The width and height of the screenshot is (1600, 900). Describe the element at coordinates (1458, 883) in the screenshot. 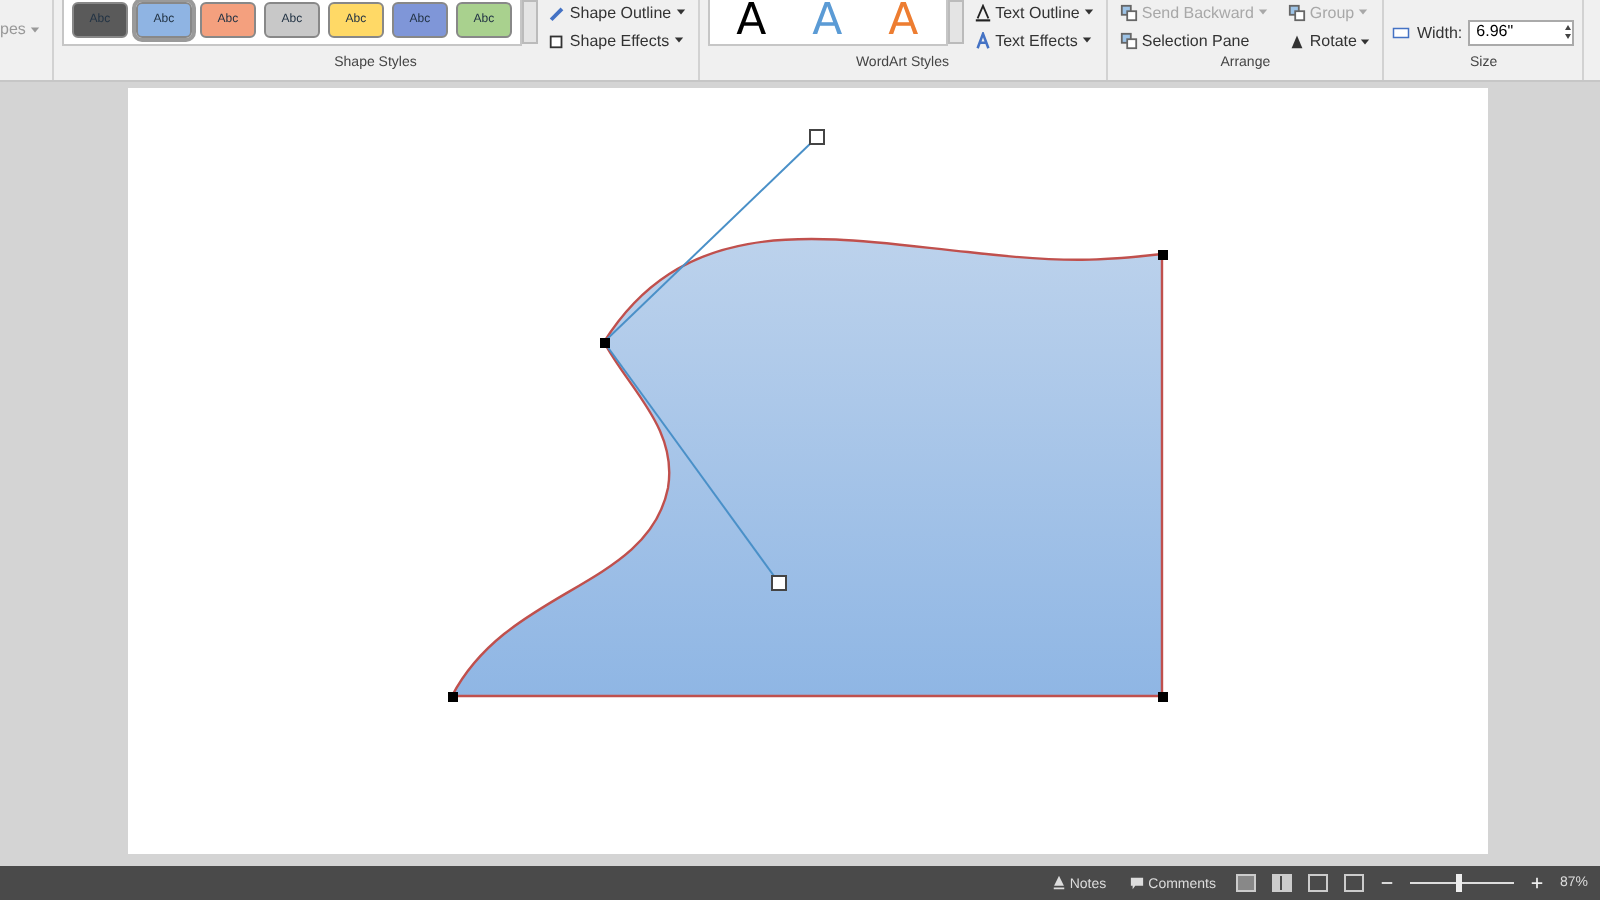

I see `zoom-thumb` at that location.